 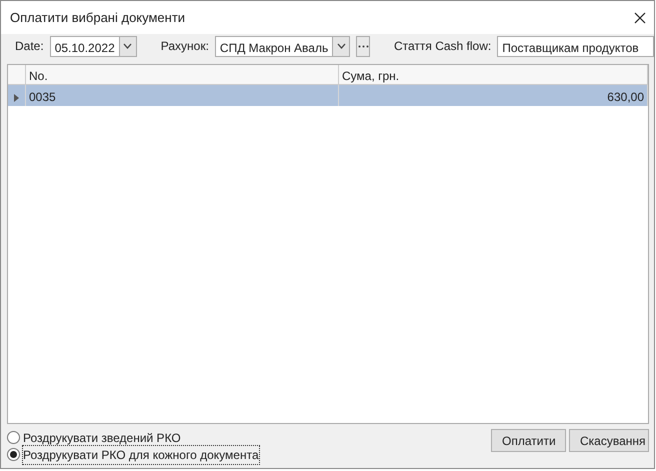 I want to click on ellipsis-icon, so click(x=363, y=46).